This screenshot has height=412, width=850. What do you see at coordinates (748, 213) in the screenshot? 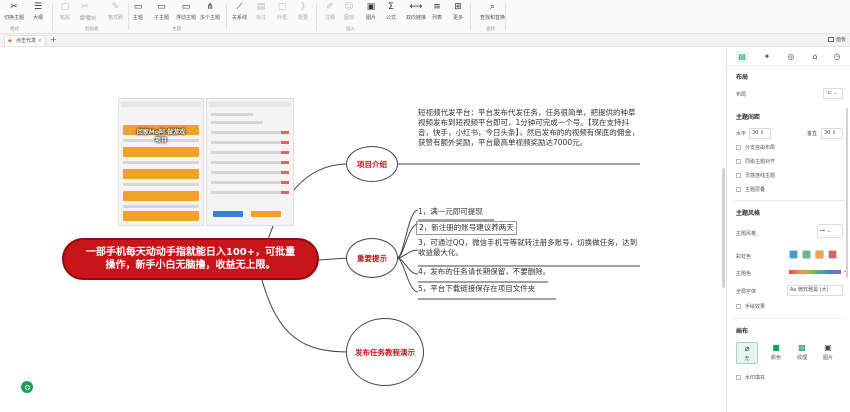
I see `section-style-title: 主题风格` at bounding box center [748, 213].